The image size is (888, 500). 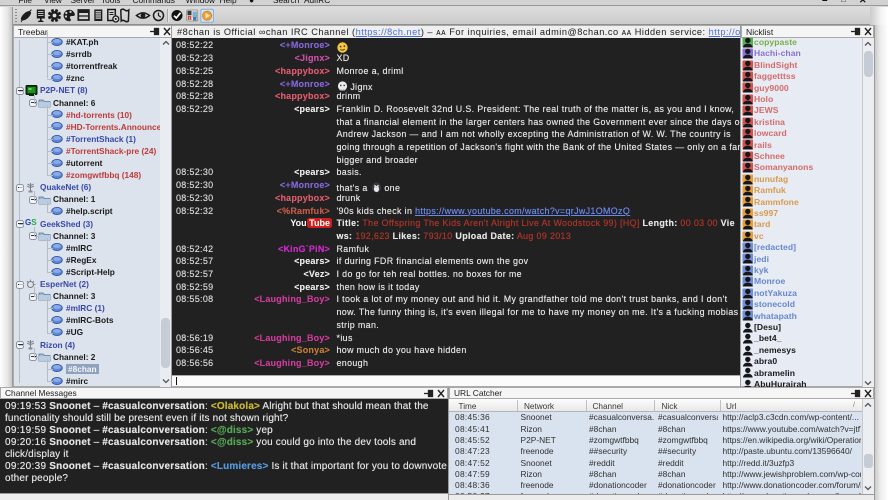 I want to click on svg-text: 1, so click(x=190, y=19).